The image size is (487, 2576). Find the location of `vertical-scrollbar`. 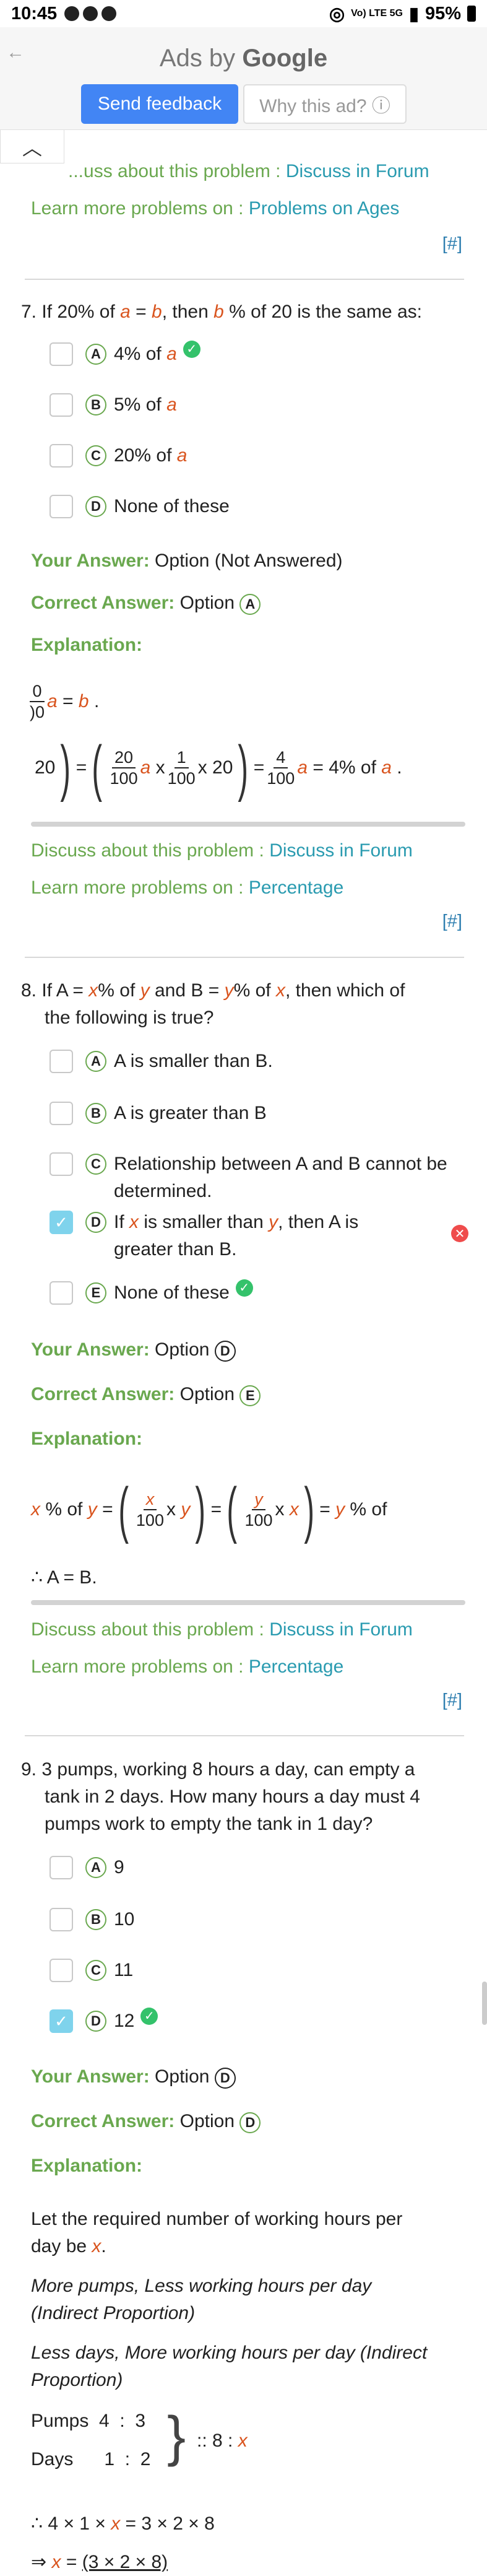

vertical-scrollbar is located at coordinates (484, 2003).